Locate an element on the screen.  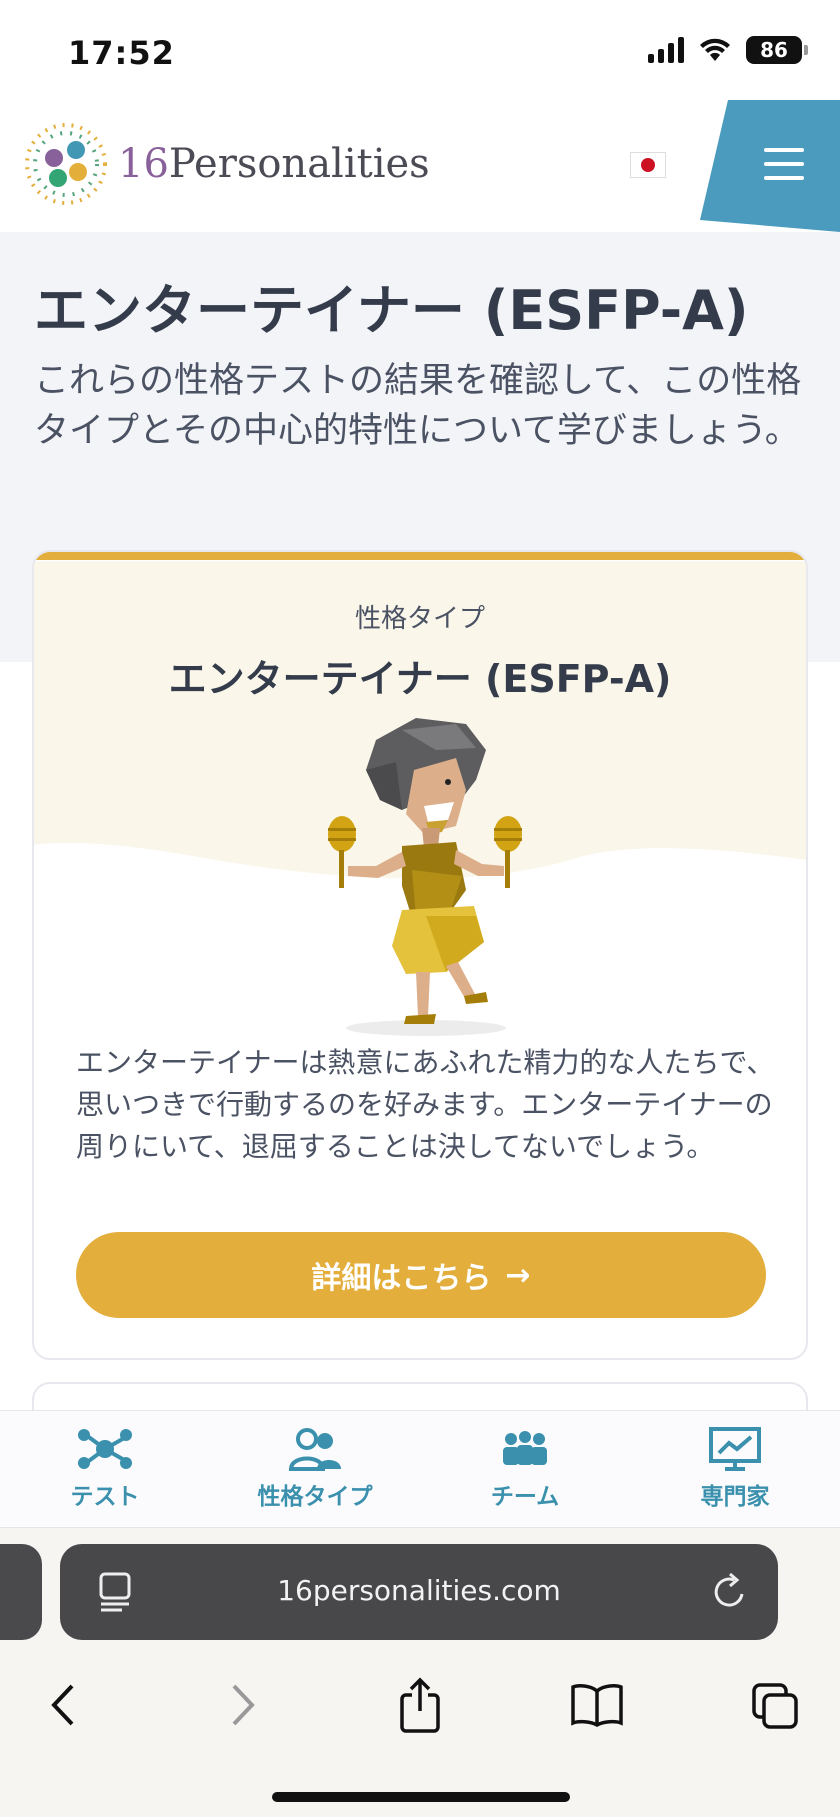
nav-item-professionals: 専門家 is located at coordinates (735, 1469).